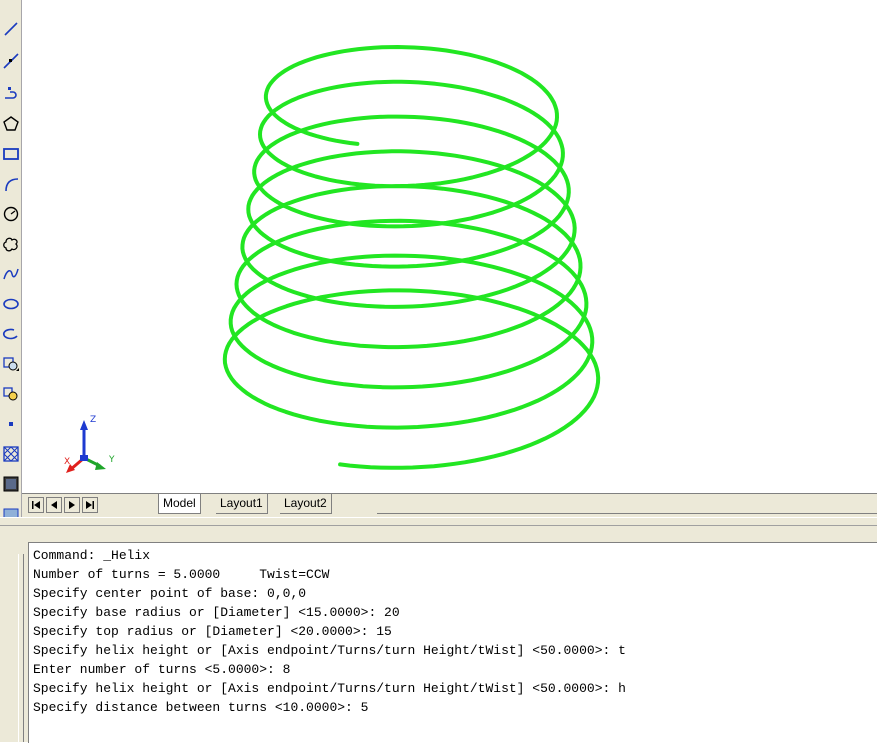 Image resolution: width=877 pixels, height=743 pixels. I want to click on layout-tab-bar: Model Layout1 Layout2, so click(449, 505).